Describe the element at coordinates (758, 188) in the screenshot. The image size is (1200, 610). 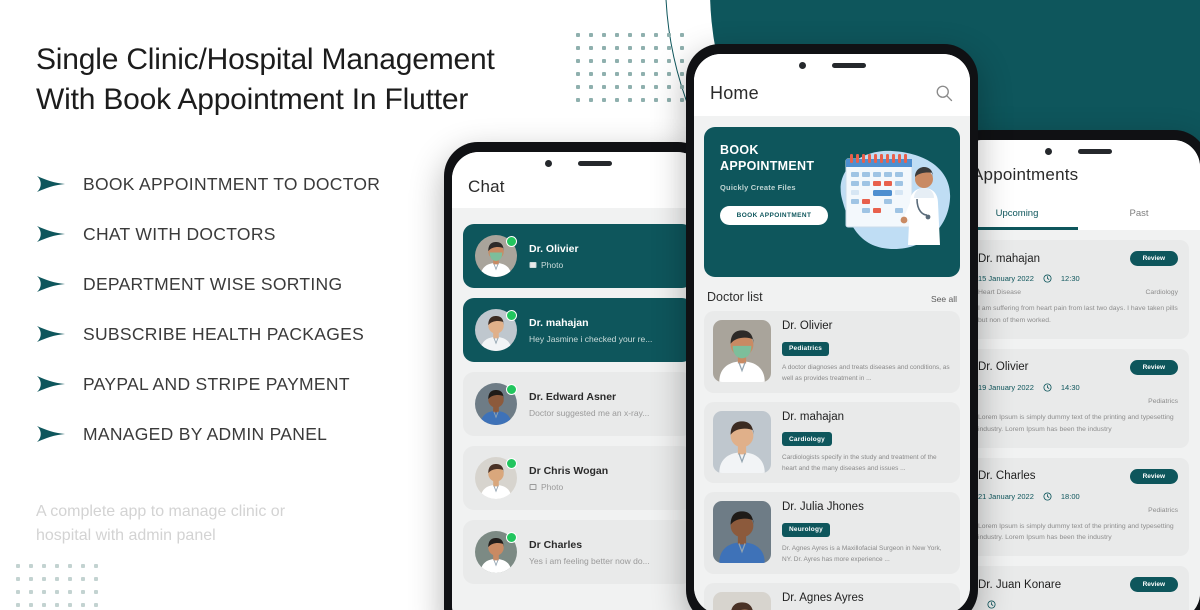
I see `promo-card-subtitle: Quickly Create Files` at that location.